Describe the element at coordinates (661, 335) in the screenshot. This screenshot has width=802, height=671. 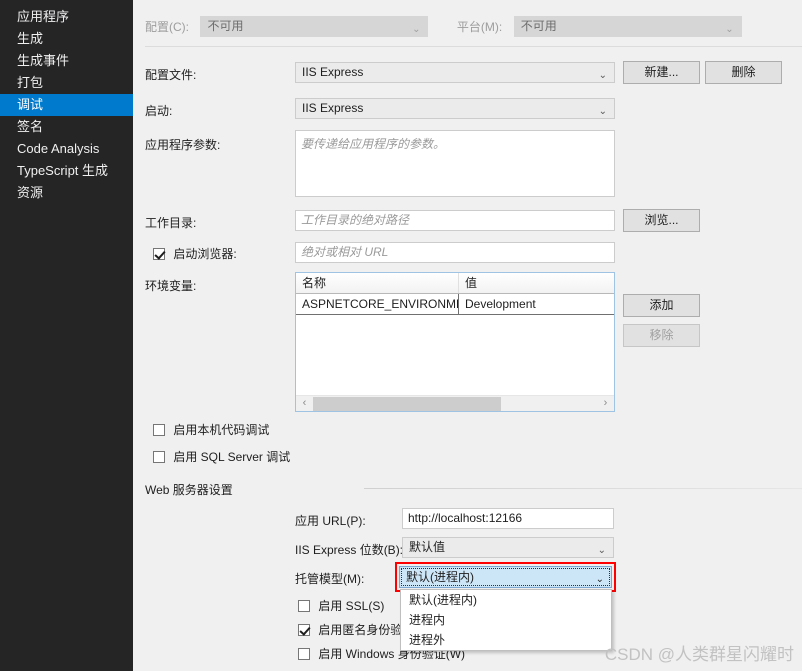
I see `remove-env-var-button: 移除` at that location.